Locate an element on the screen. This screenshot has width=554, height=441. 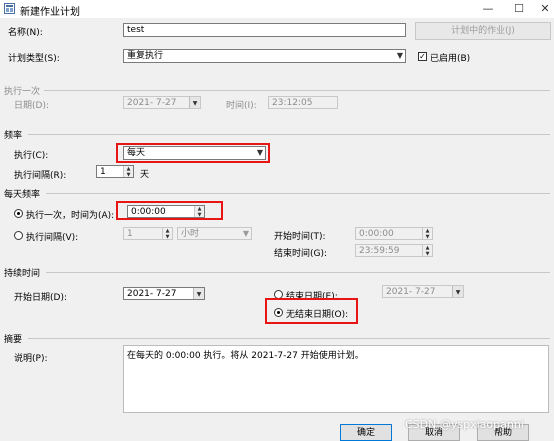
once-at-highlight-box is located at coordinates (169, 210).